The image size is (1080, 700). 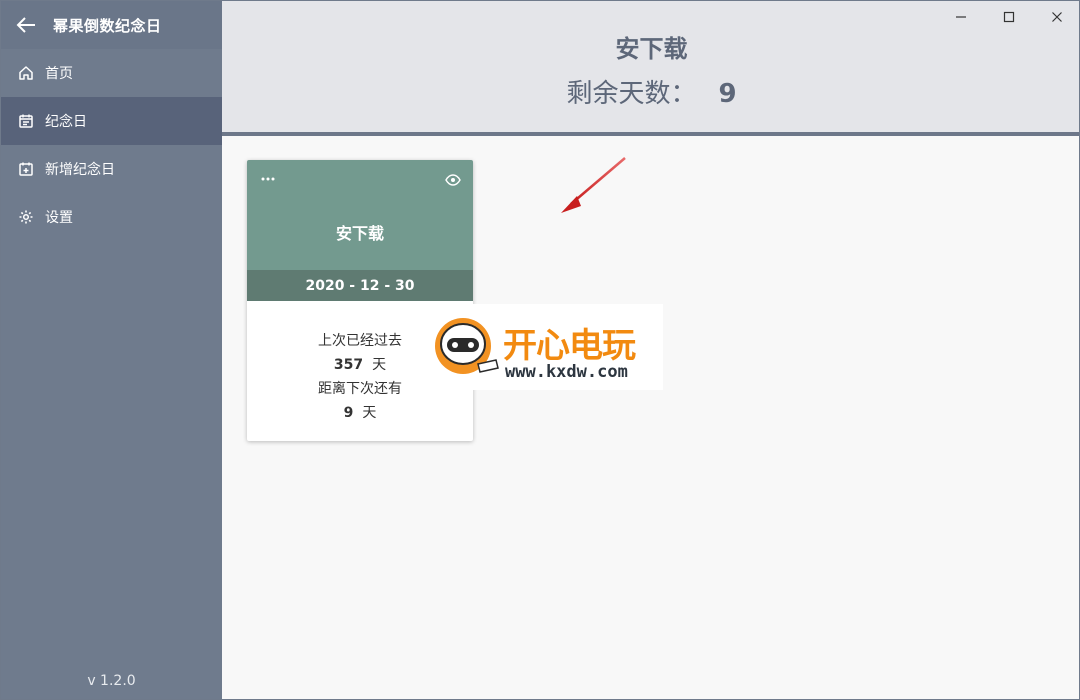 I want to click on annotation-arrow, so click(x=593, y=185).